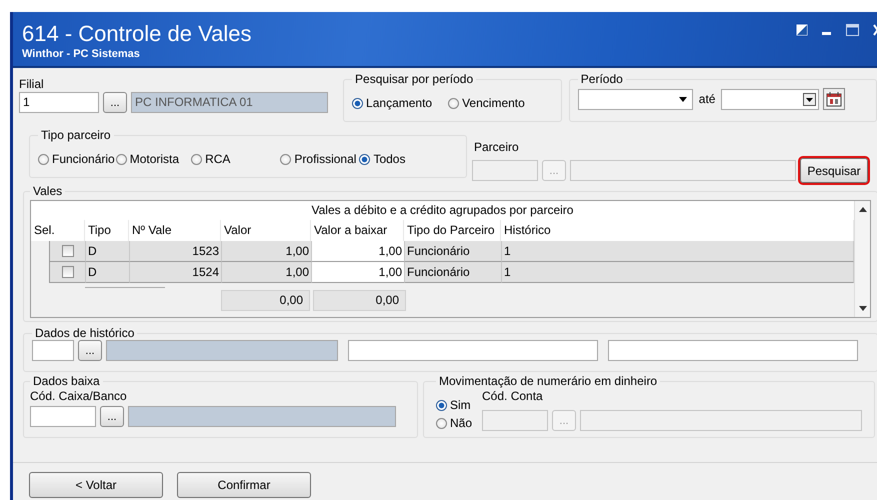 Image resolution: width=877 pixels, height=500 pixels. Describe the element at coordinates (770, 99) in the screenshot. I see `date-field` at that location.